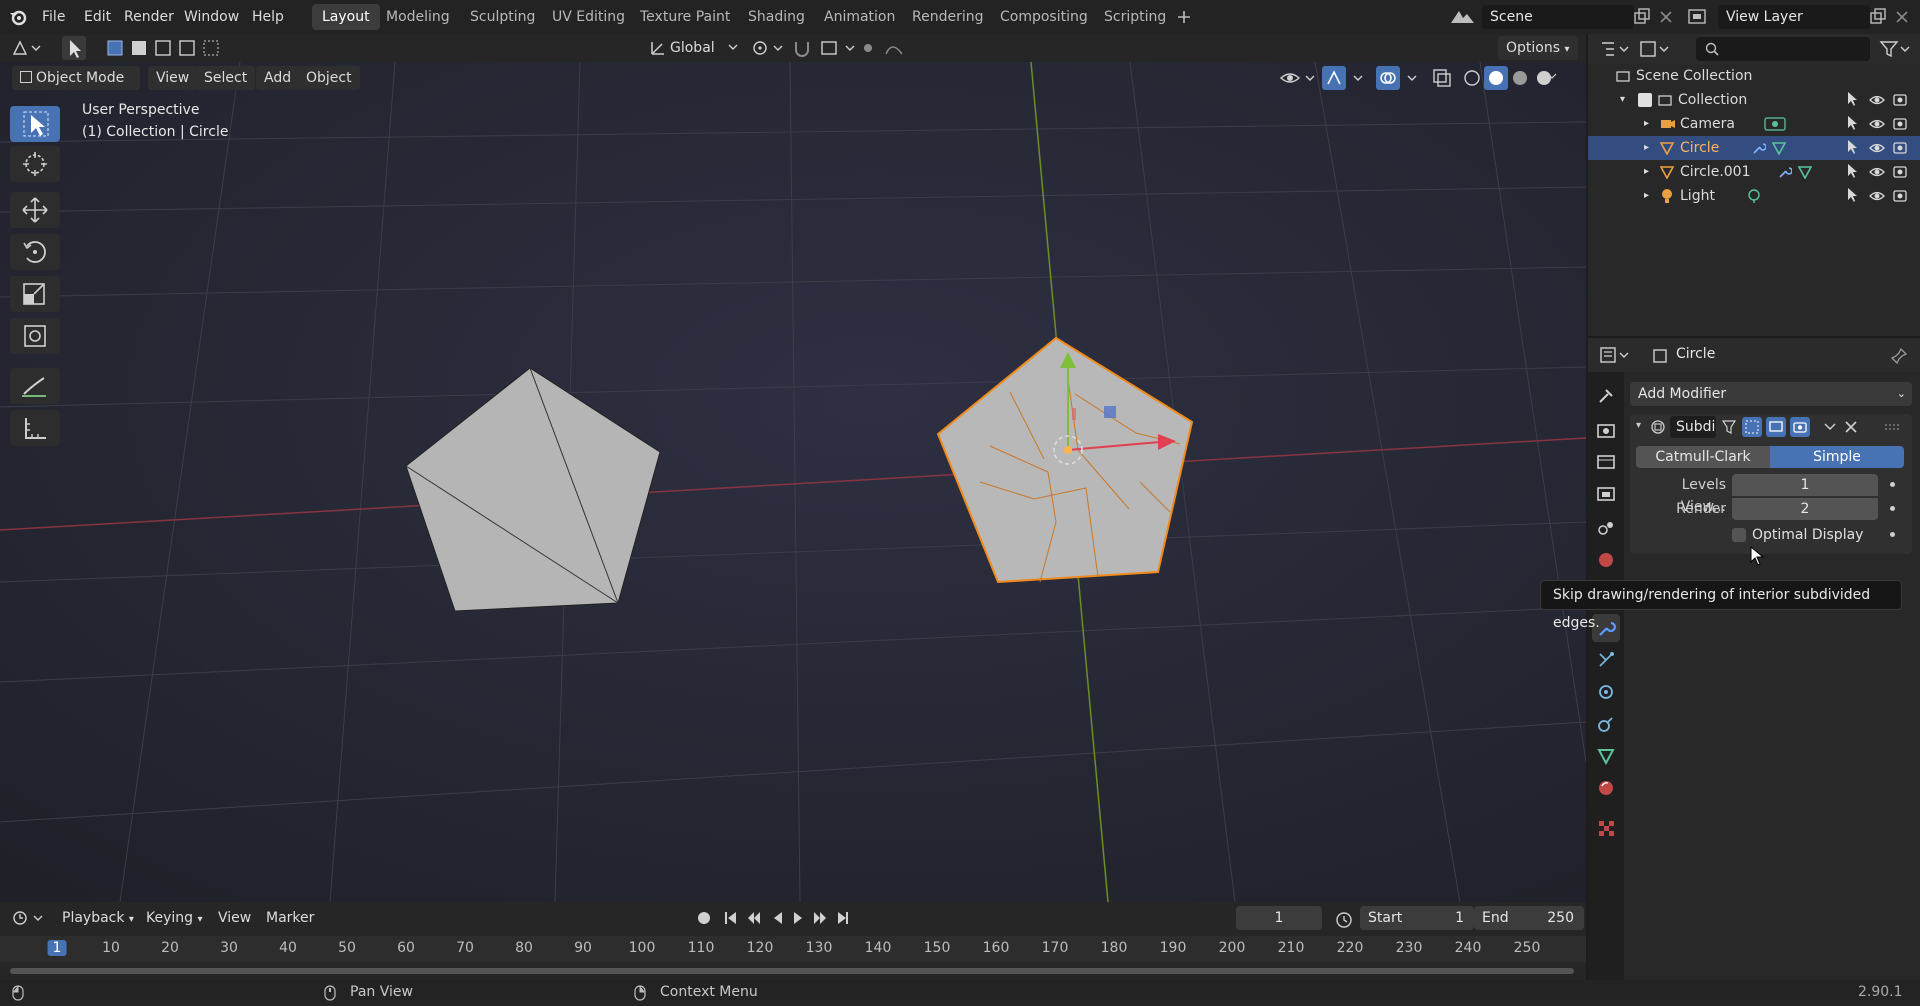 The image size is (1920, 1006). Describe the element at coordinates (1606, 692) in the screenshot. I see `physics-tab-icon` at that location.